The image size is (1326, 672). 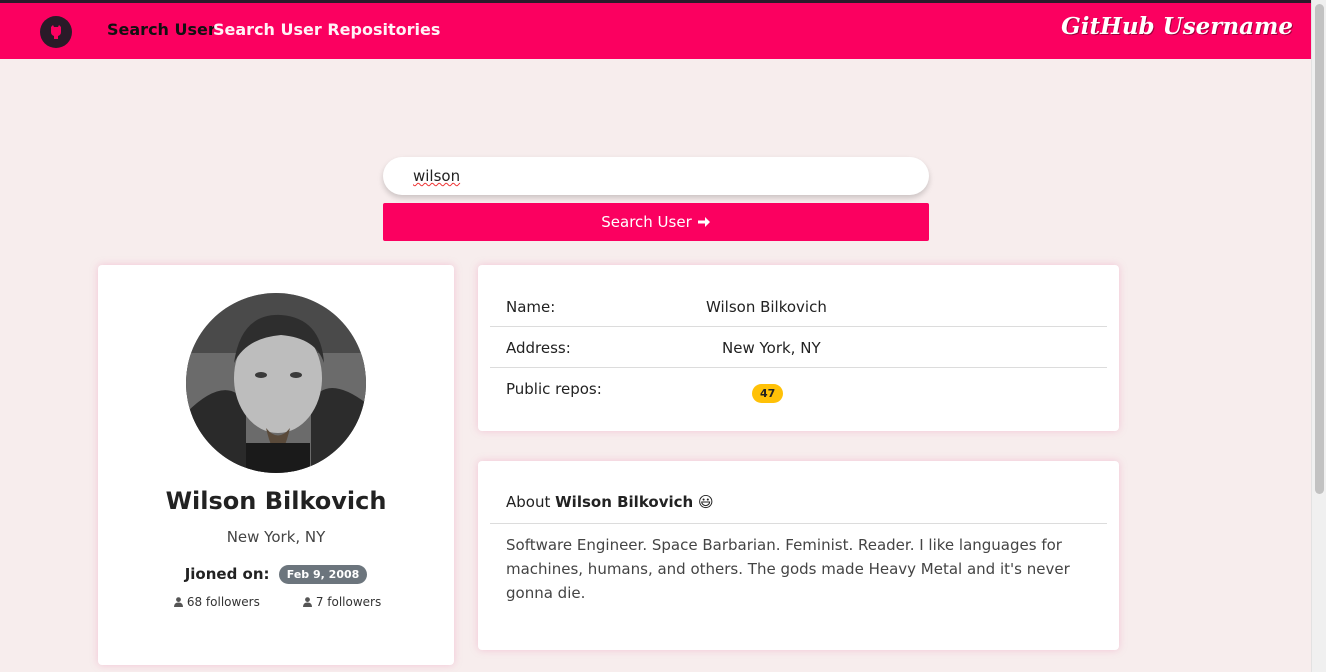 I want to click on detail-row-name: Name: Wilson Bilkovich, so click(x=798, y=306).